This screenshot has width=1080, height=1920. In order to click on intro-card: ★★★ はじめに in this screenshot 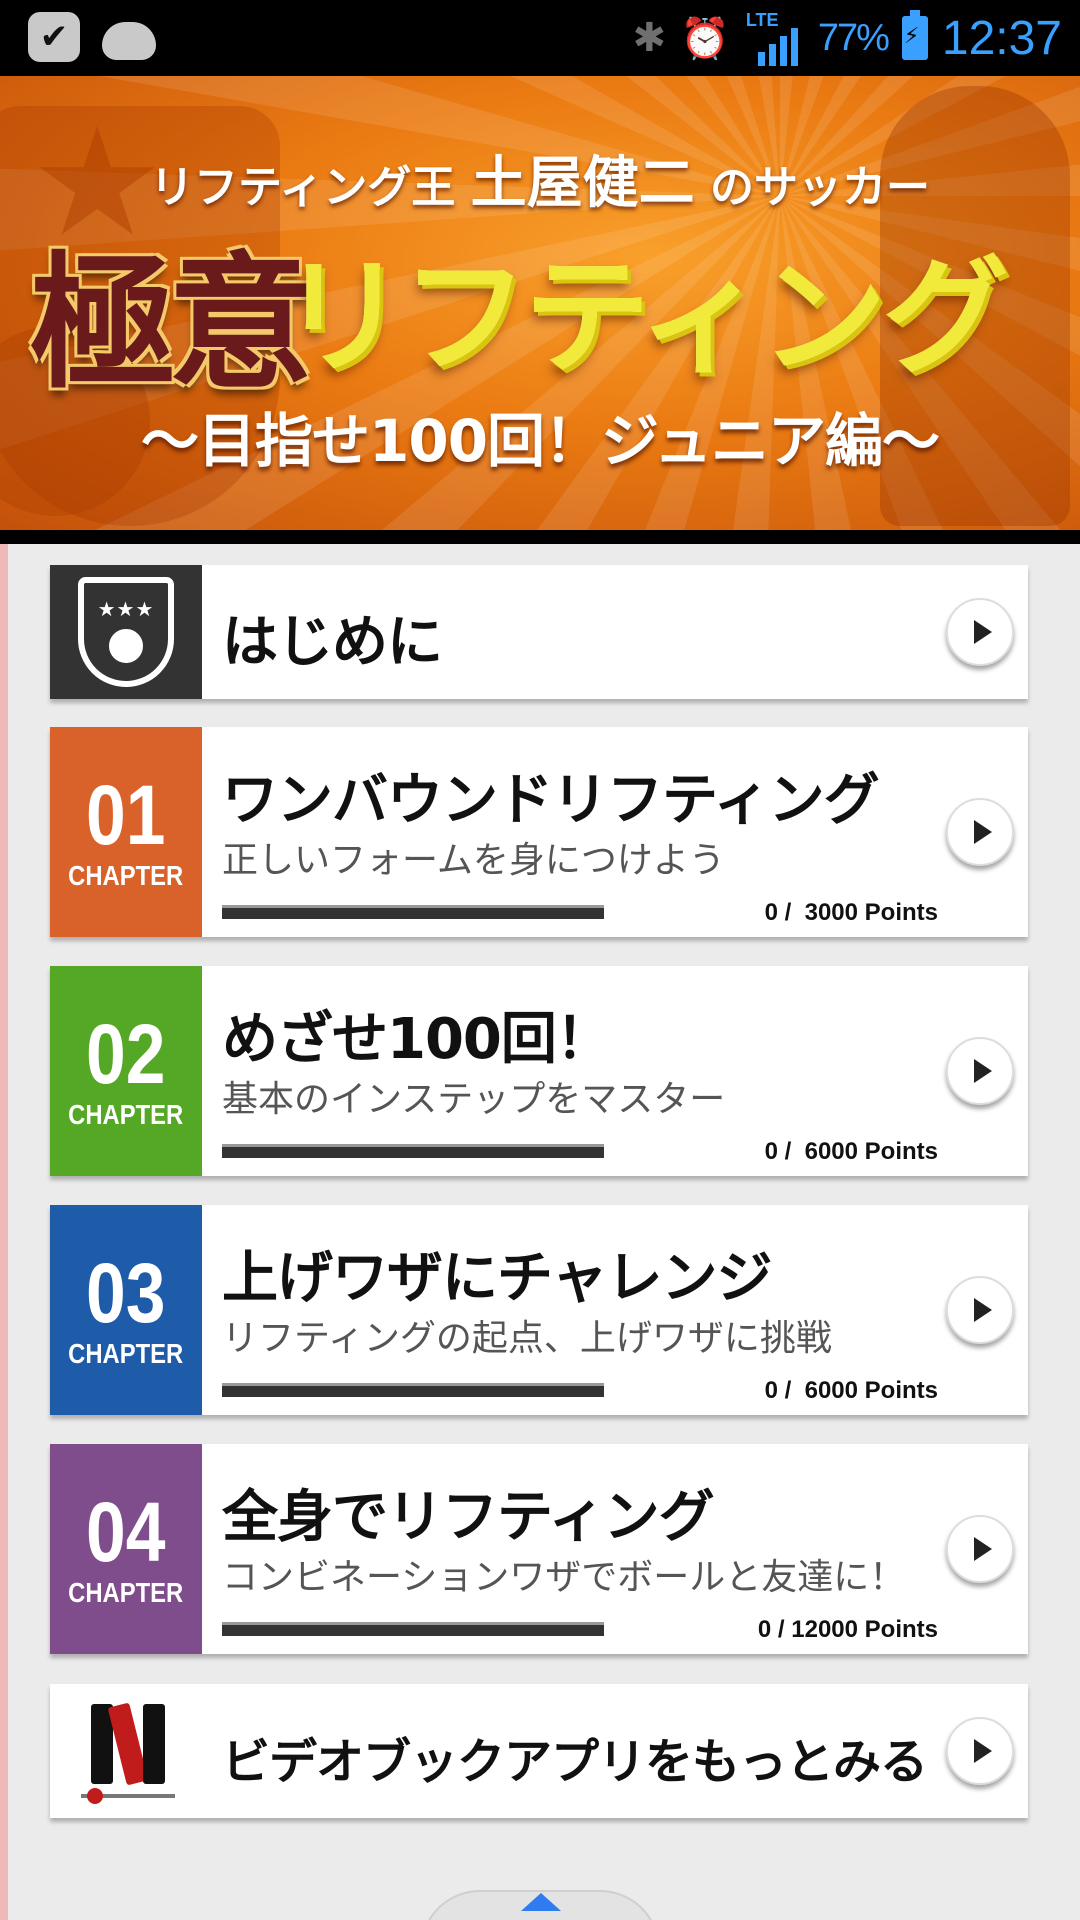, I will do `click(539, 632)`.